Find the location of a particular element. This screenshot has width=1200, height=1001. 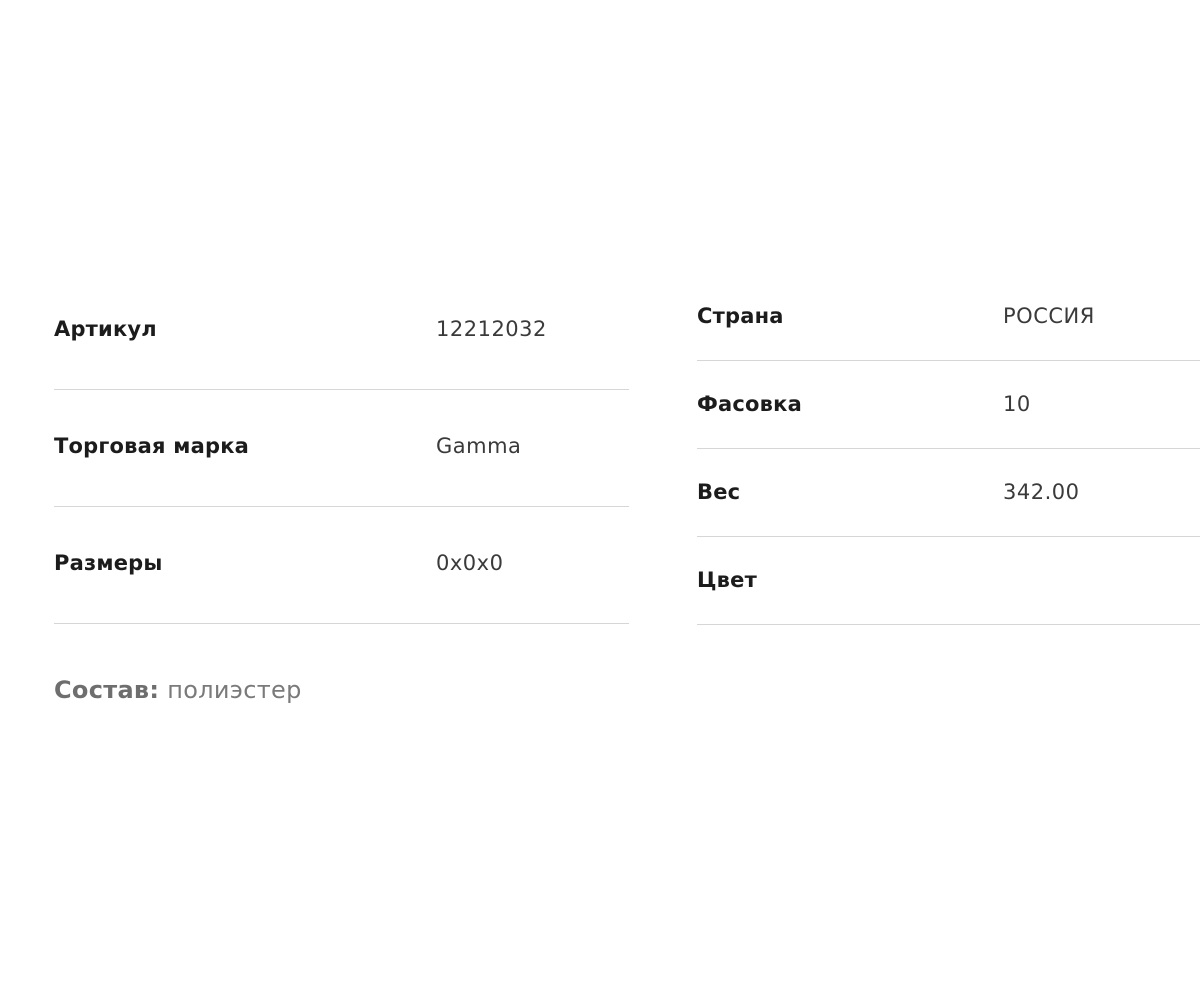

spec-value: 0x0x0 is located at coordinates (470, 563).